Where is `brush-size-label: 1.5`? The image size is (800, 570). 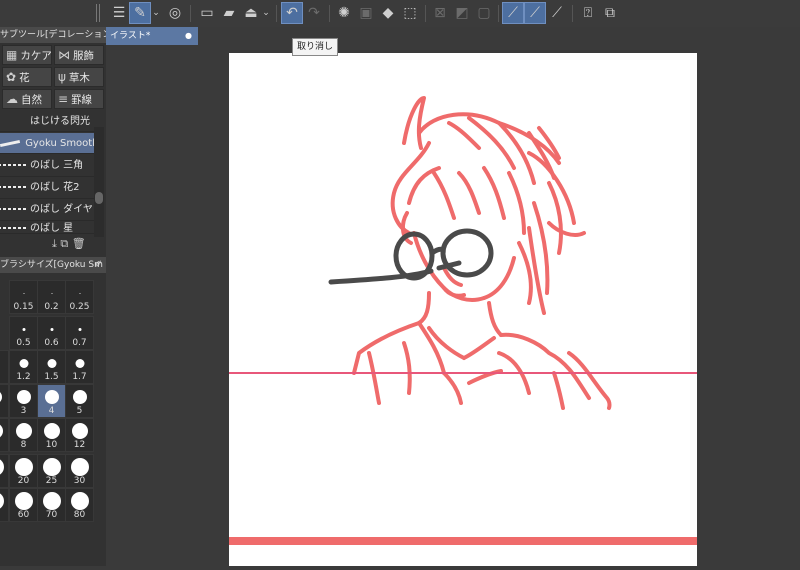
brush-size-label: 1.5 is located at coordinates (51, 377).